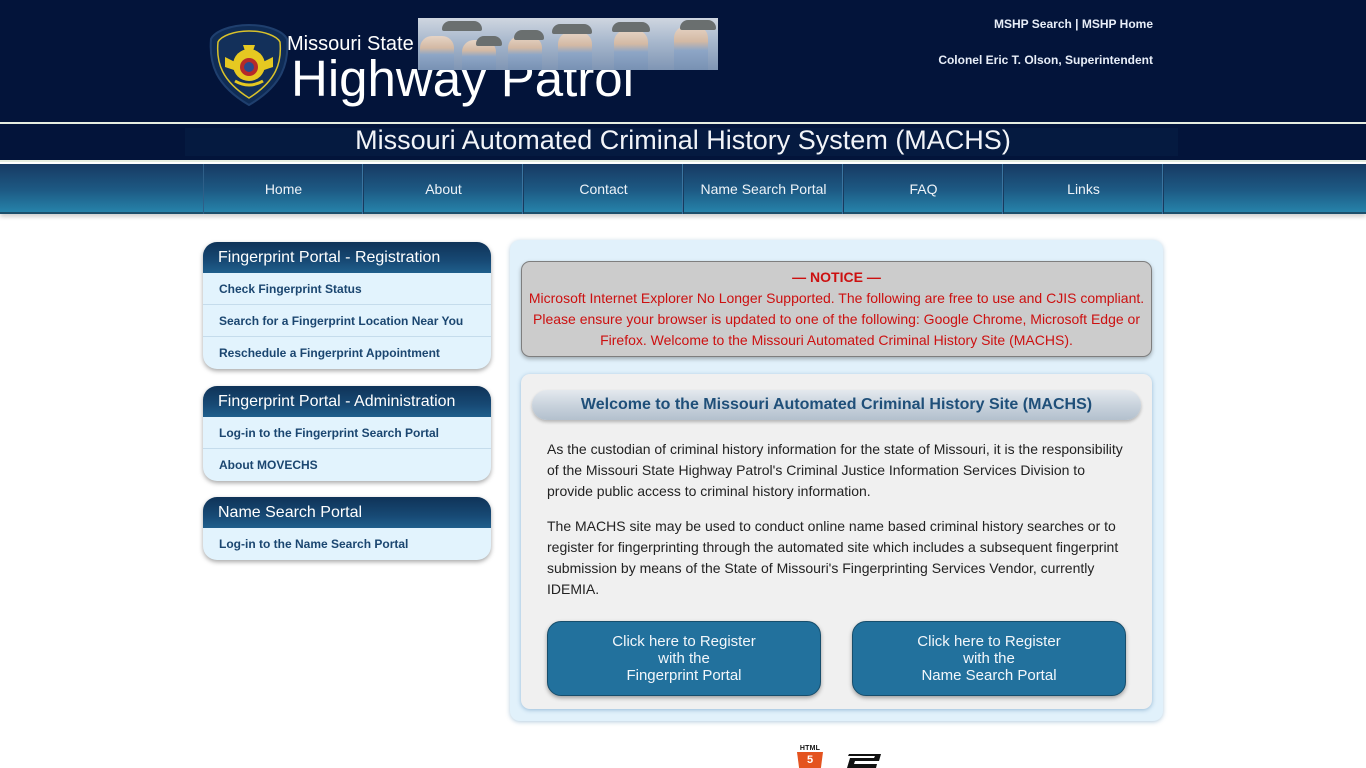  I want to click on panel-title: Fingerprint Portal - Administration, so click(347, 401).